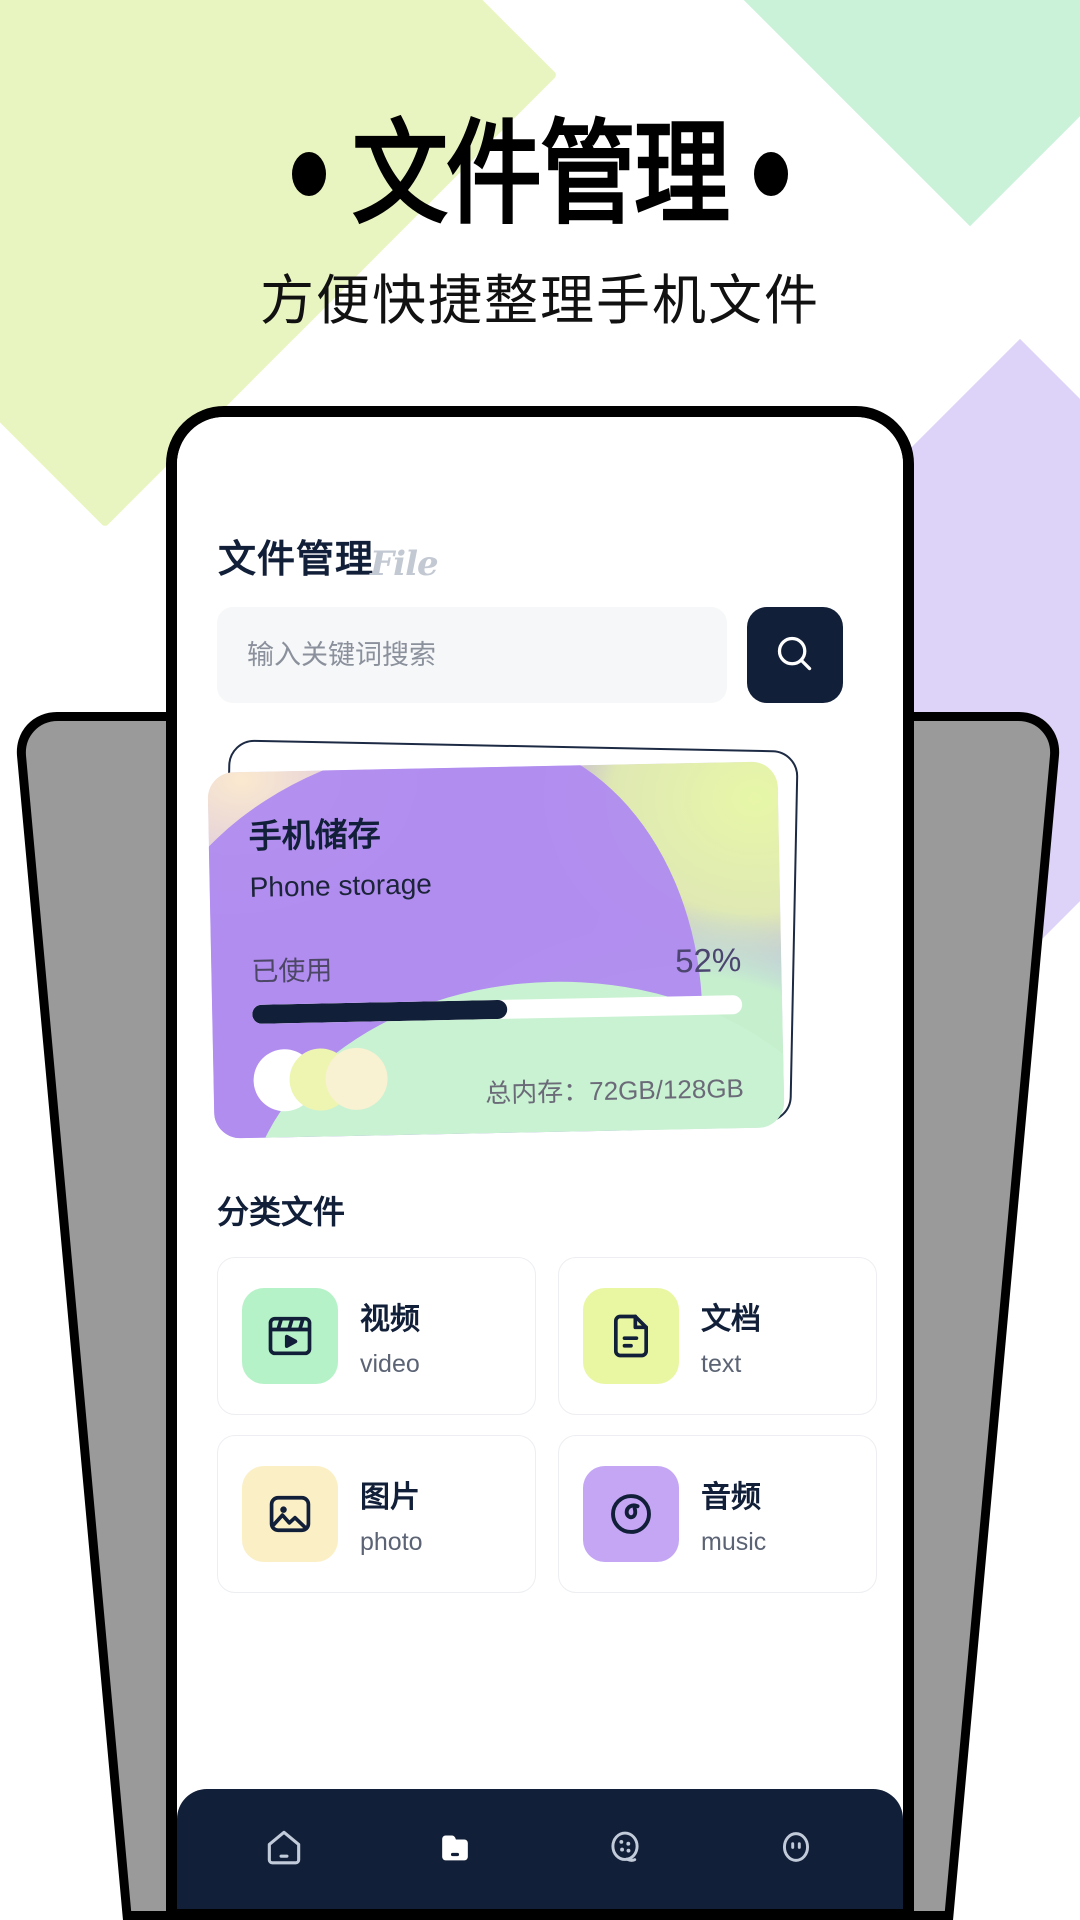  I want to click on category-name-en: text, so click(721, 1363).